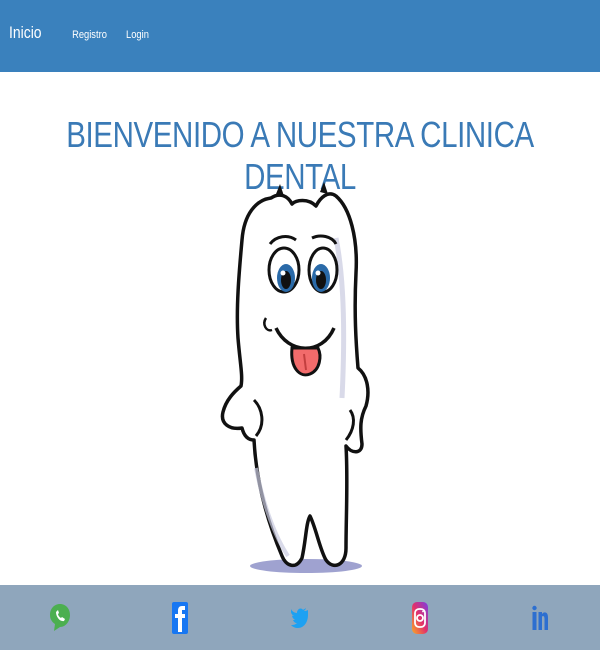 This screenshot has width=600, height=650. I want to click on linkedin-icon, so click(540, 617).